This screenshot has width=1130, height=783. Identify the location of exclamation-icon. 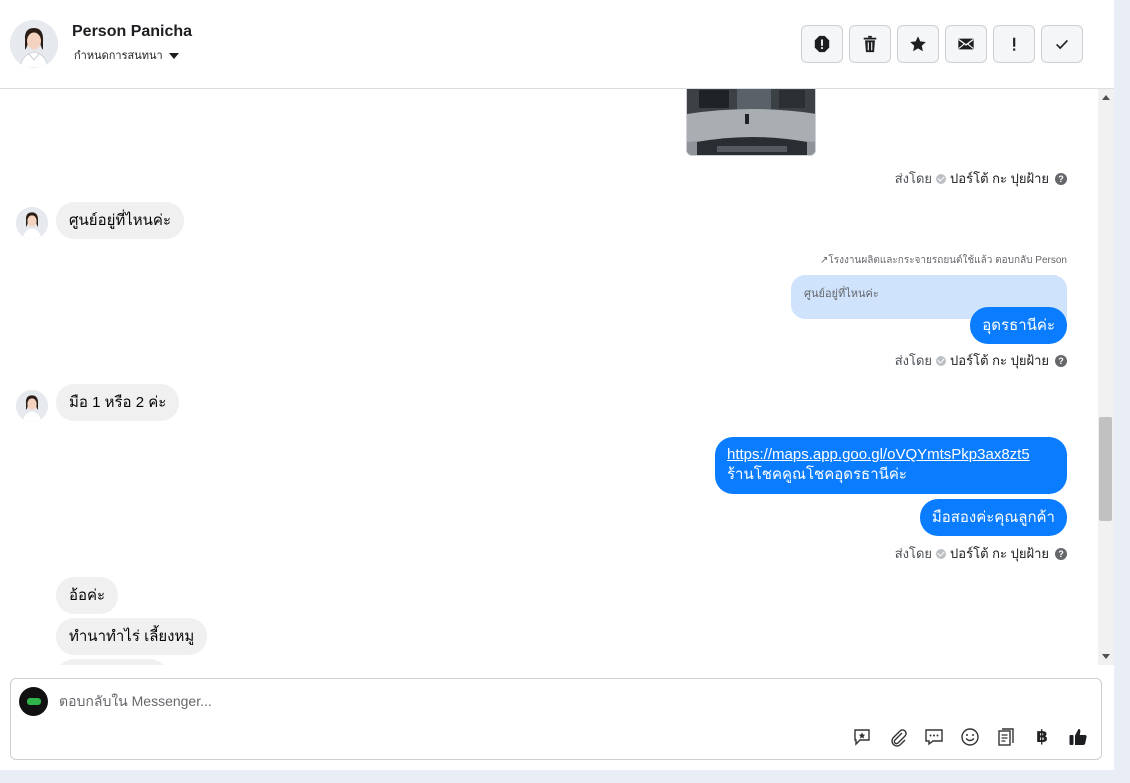
(1014, 44).